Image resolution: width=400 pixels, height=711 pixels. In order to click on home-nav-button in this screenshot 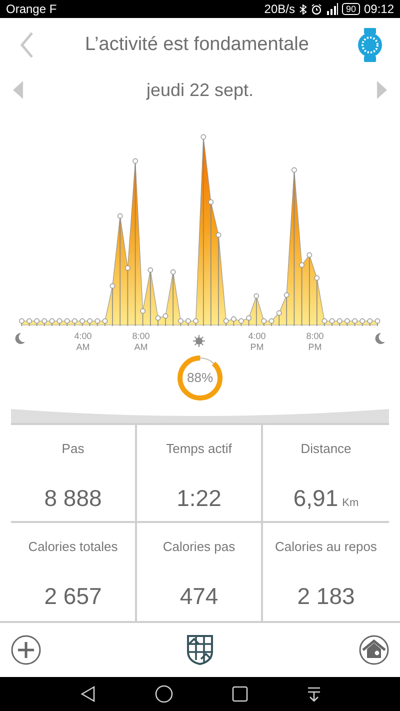, I will do `click(163, 694)`.